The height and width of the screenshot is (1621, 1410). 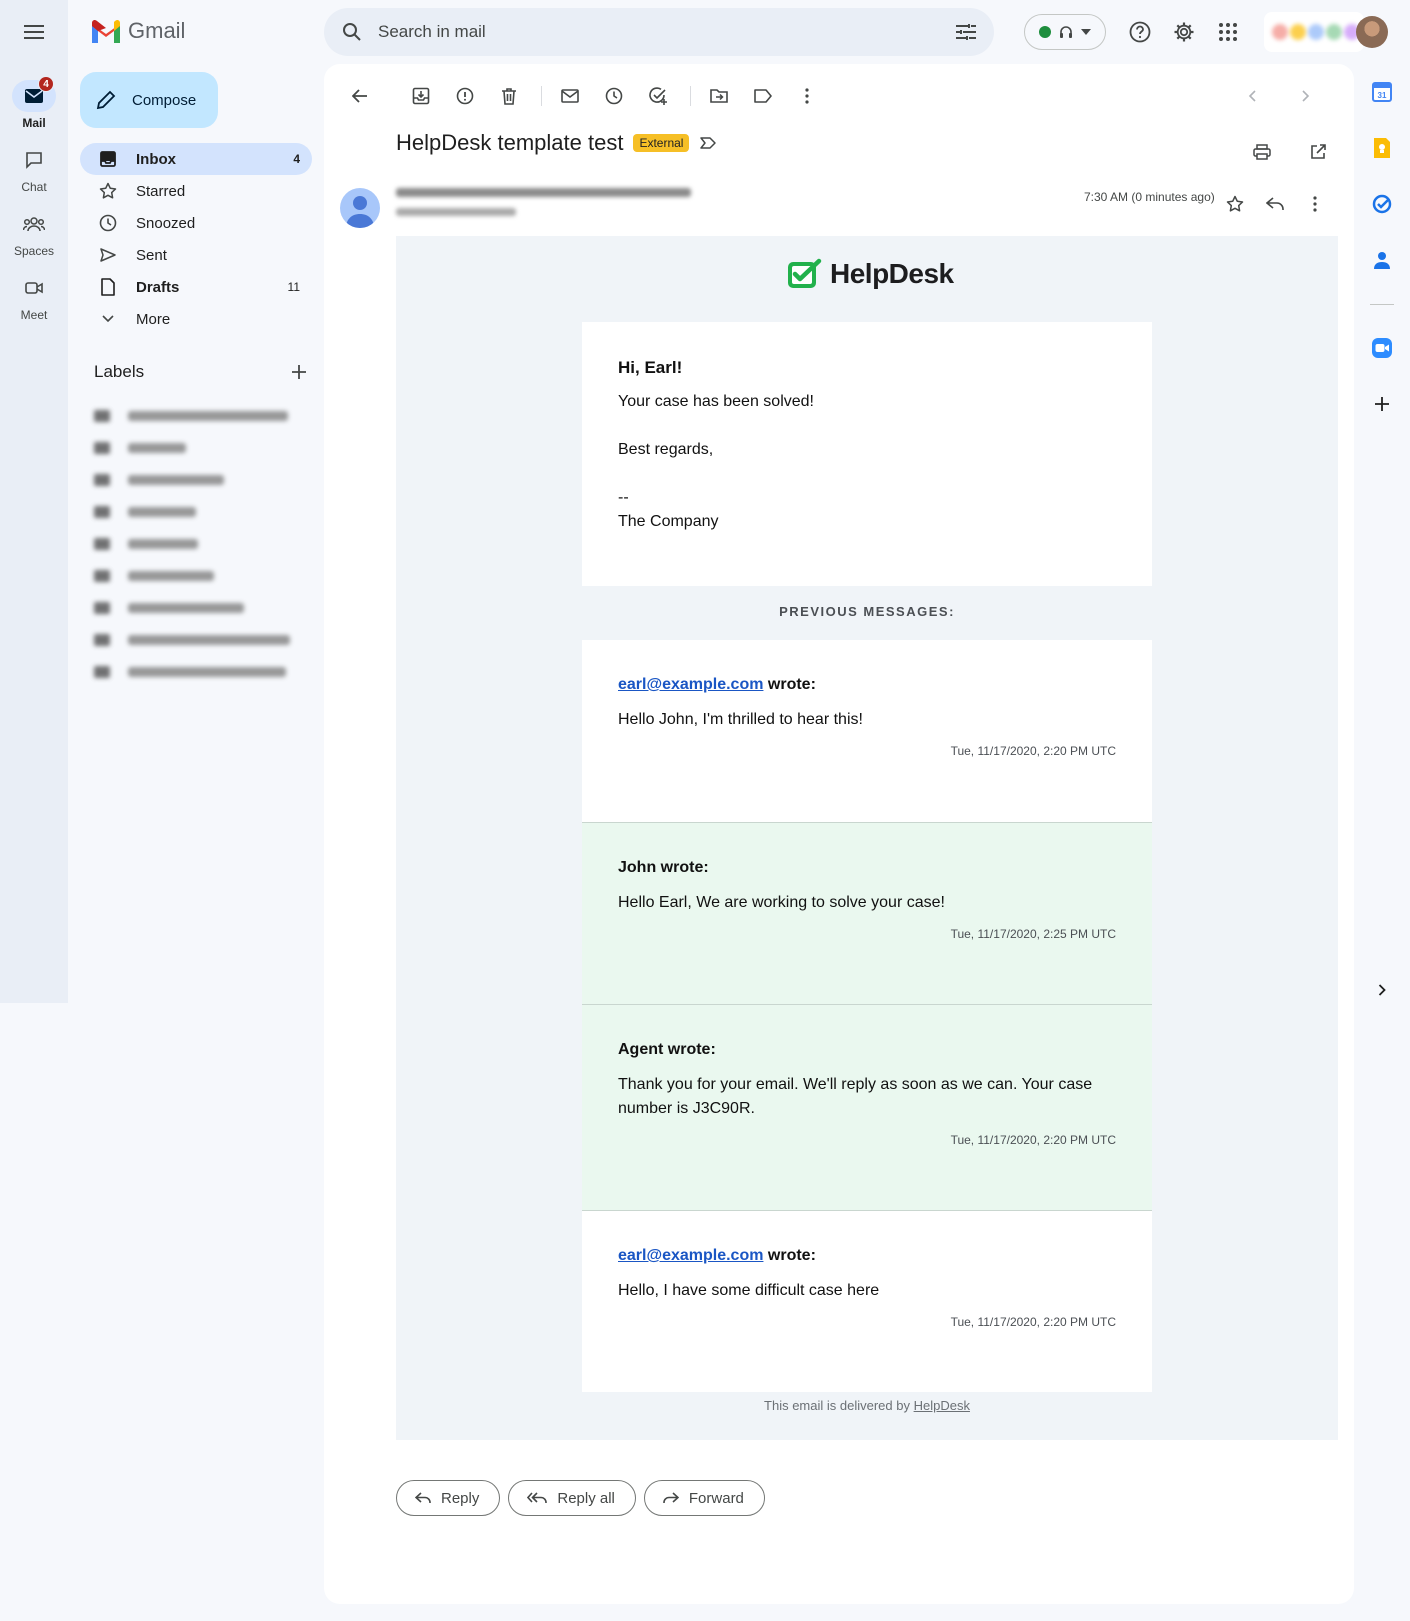 I want to click on labels-header: Labels, so click(x=200, y=372).